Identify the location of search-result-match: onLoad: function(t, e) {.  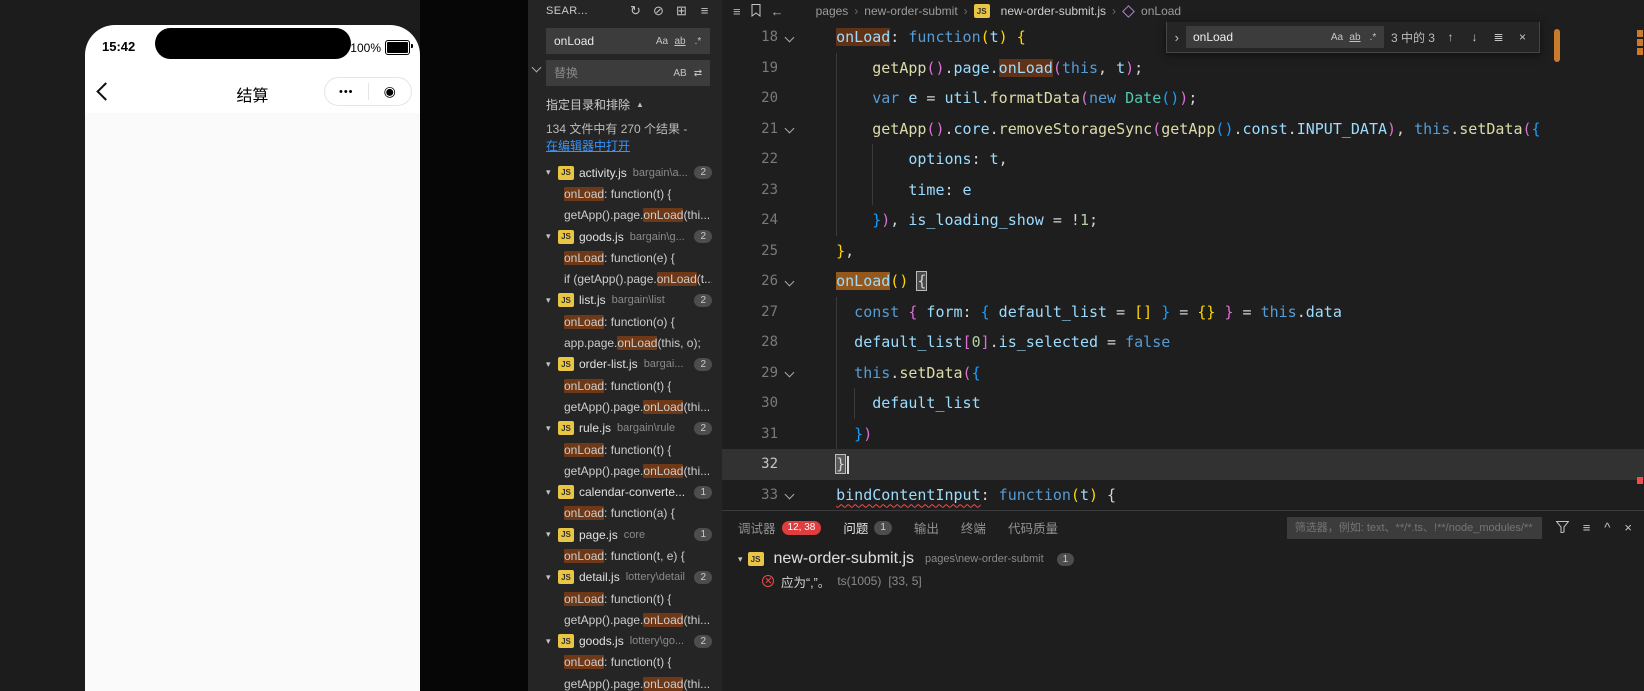
(625, 555).